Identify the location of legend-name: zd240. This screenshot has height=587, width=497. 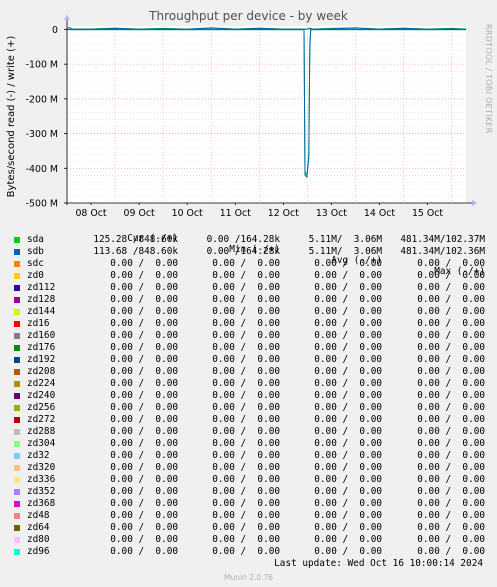
(41, 395).